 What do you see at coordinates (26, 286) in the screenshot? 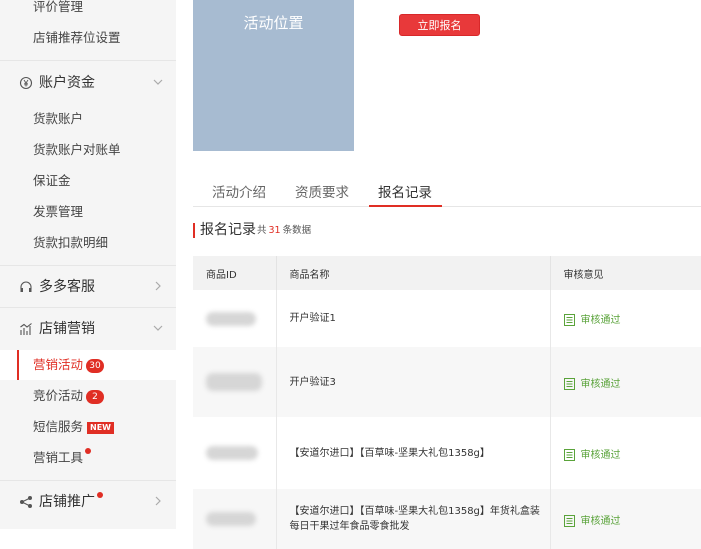
I see `headset-icon` at bounding box center [26, 286].